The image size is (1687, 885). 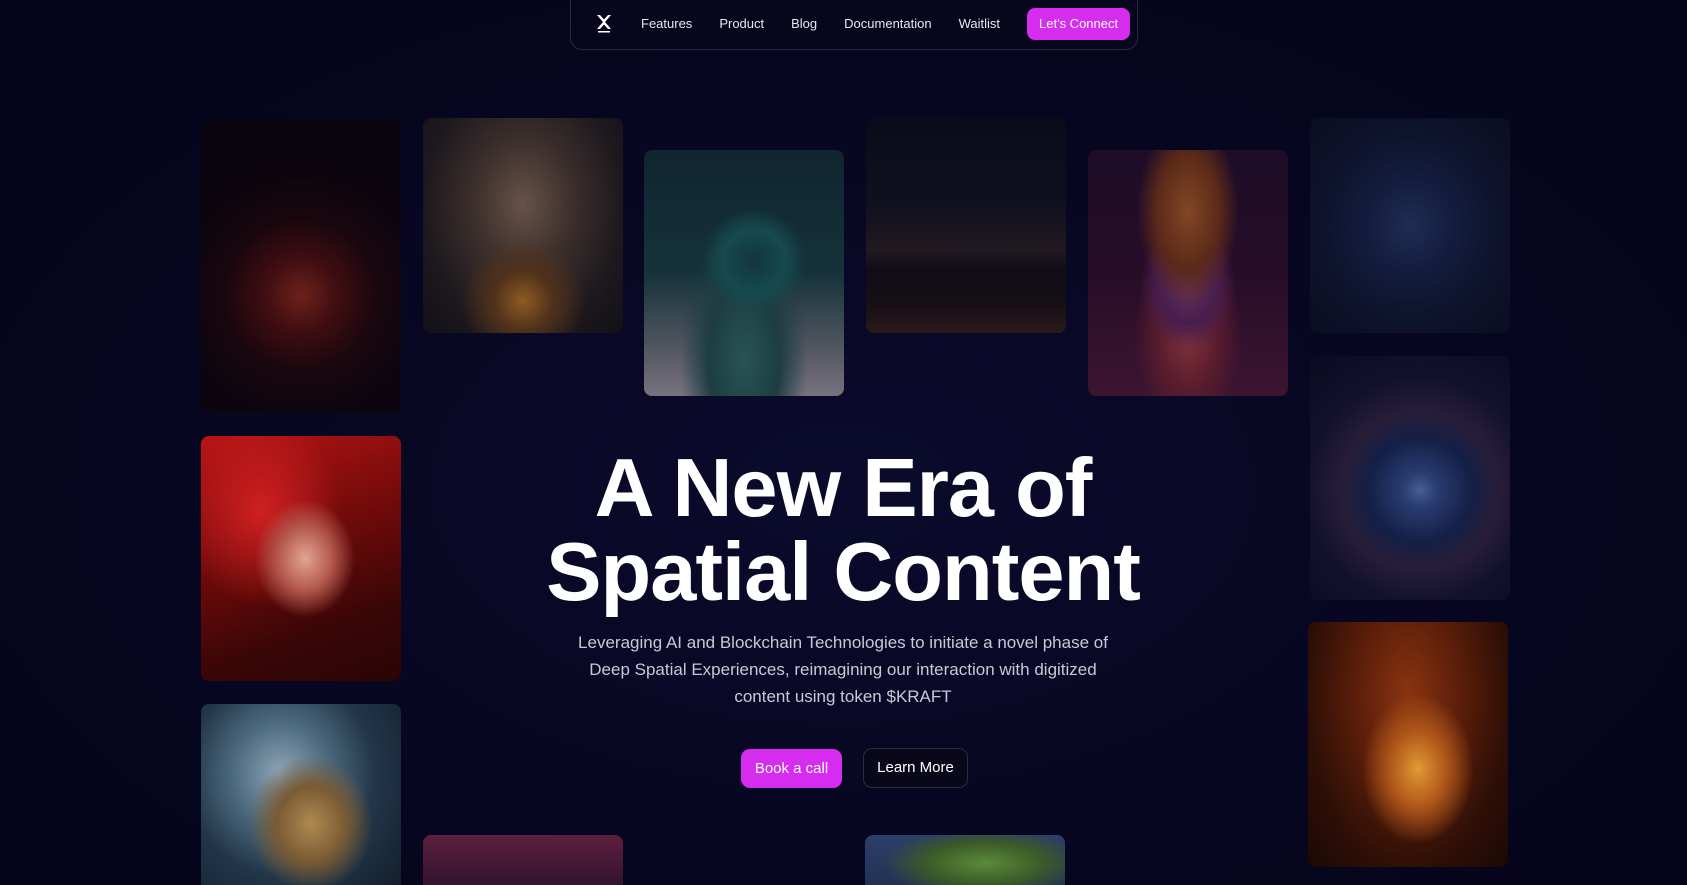 What do you see at coordinates (1188, 273) in the screenshot?
I see `gallery-image-burger` at bounding box center [1188, 273].